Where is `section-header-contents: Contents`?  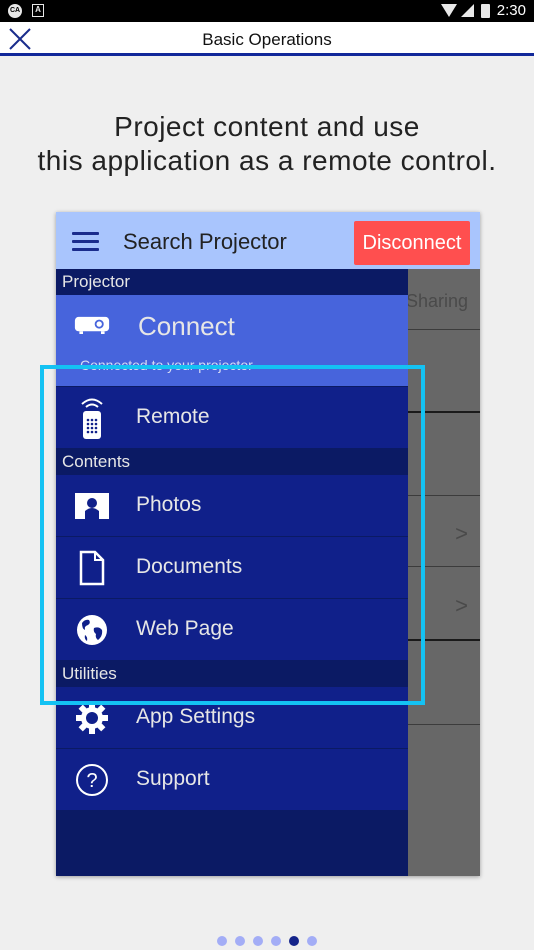
section-header-contents: Contents is located at coordinates (232, 462).